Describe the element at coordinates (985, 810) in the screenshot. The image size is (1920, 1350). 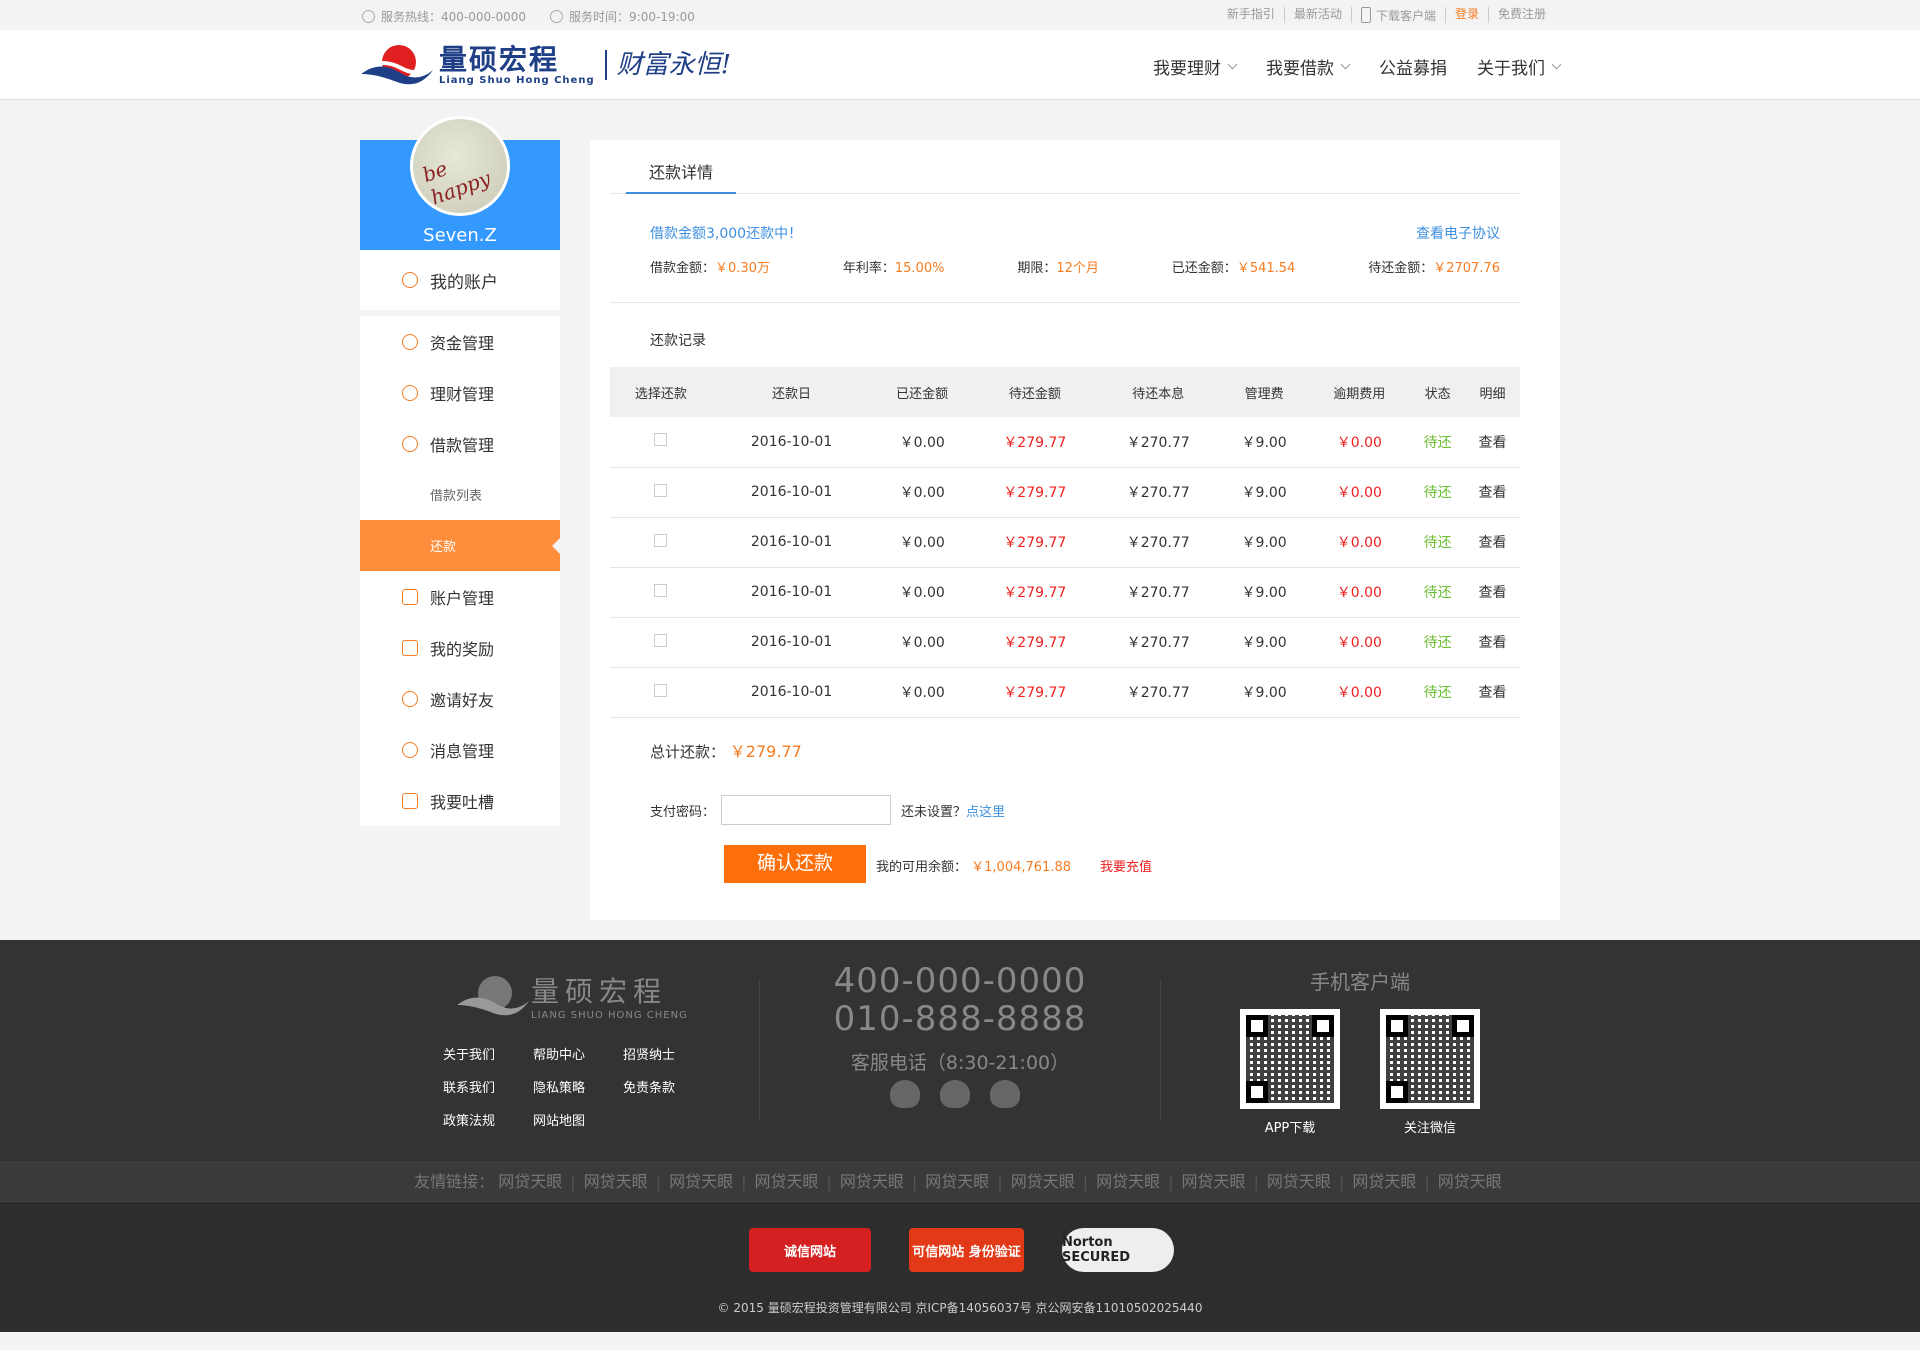
I see `set-password-link: 点这里` at that location.